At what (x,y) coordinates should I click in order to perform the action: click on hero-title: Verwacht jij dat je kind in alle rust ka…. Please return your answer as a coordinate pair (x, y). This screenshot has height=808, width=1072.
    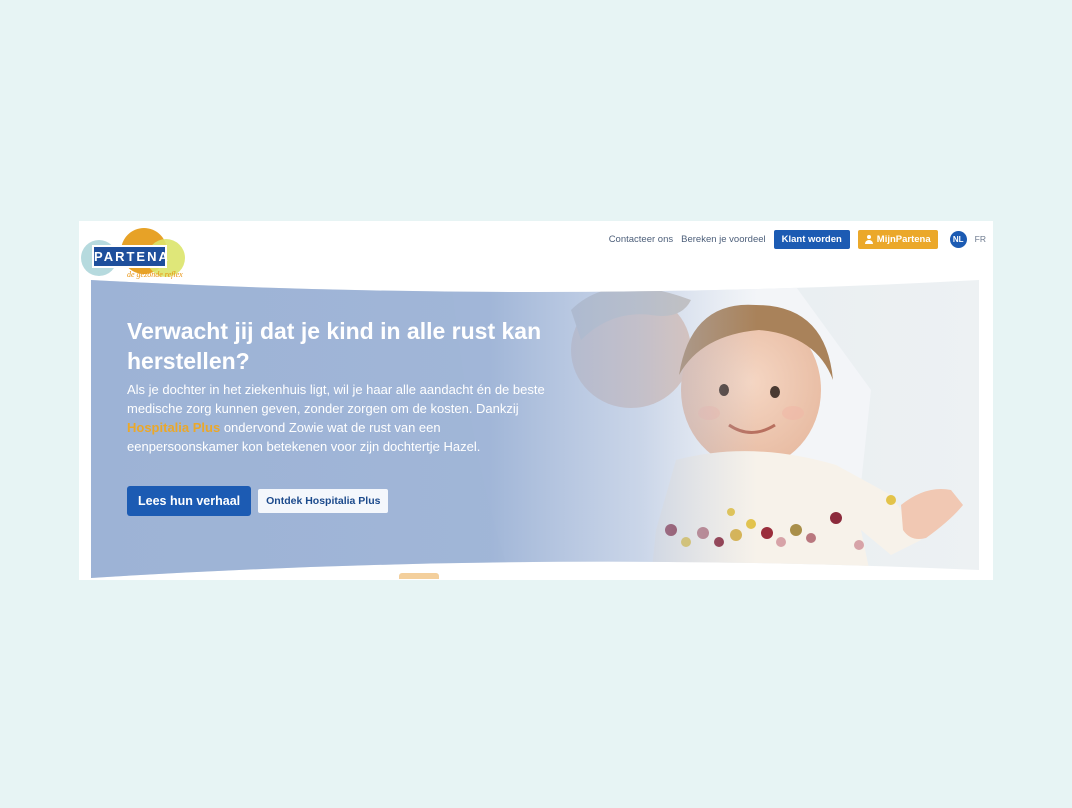
    Looking at the image, I should click on (334, 346).